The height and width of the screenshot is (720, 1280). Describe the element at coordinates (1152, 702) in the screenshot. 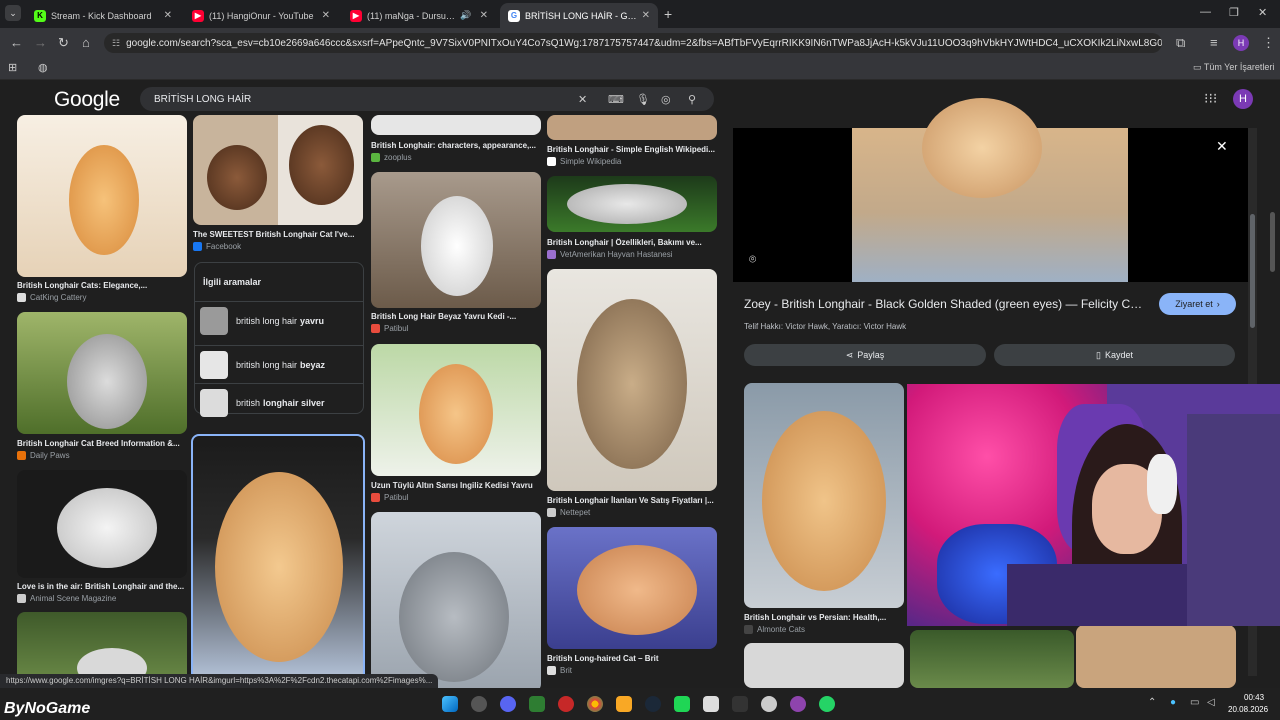

I see `tray-chevron-icon: ⌃` at that location.